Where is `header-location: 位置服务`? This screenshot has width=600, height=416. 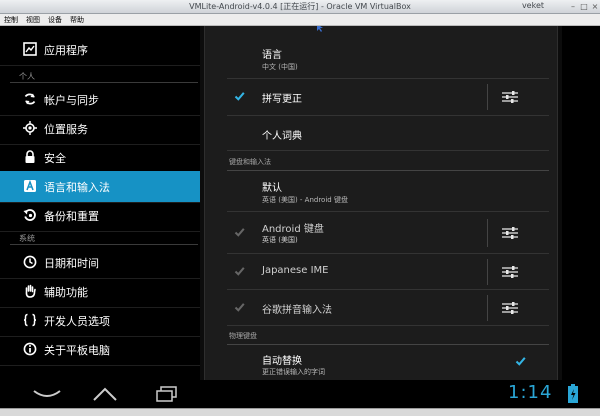
header-location: 位置服务 is located at coordinates (100, 129).